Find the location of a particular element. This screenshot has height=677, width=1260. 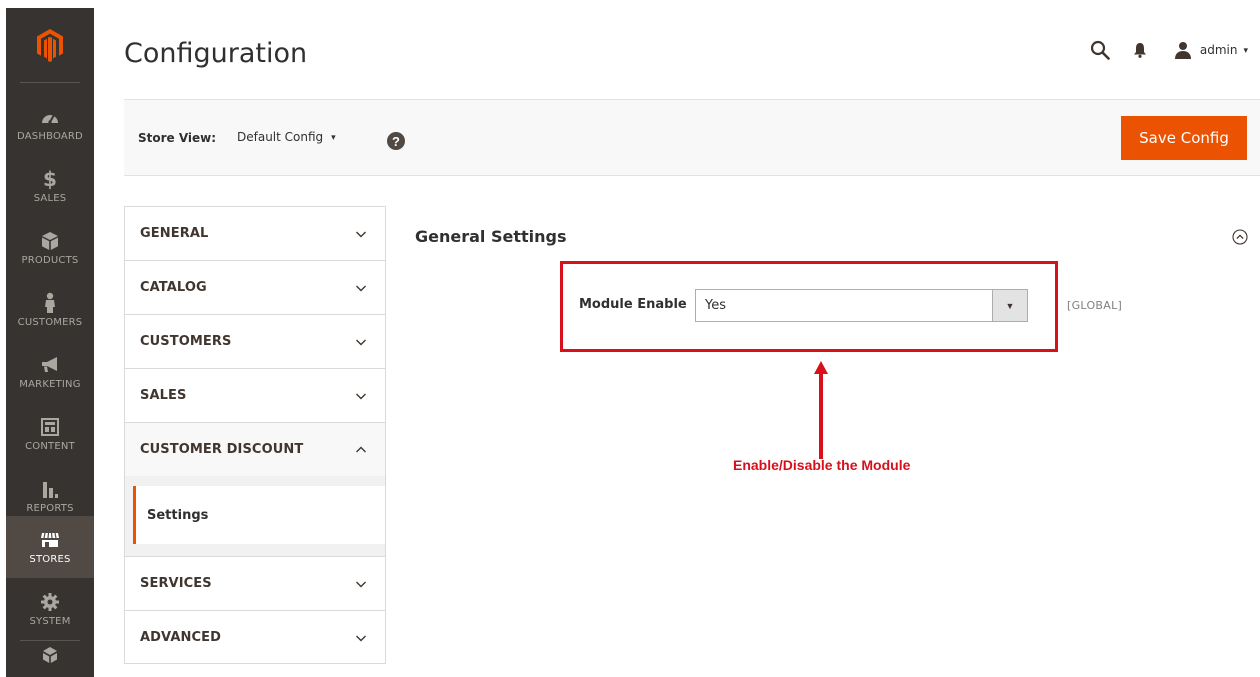

dollar-icon: $ is located at coordinates (50, 179).